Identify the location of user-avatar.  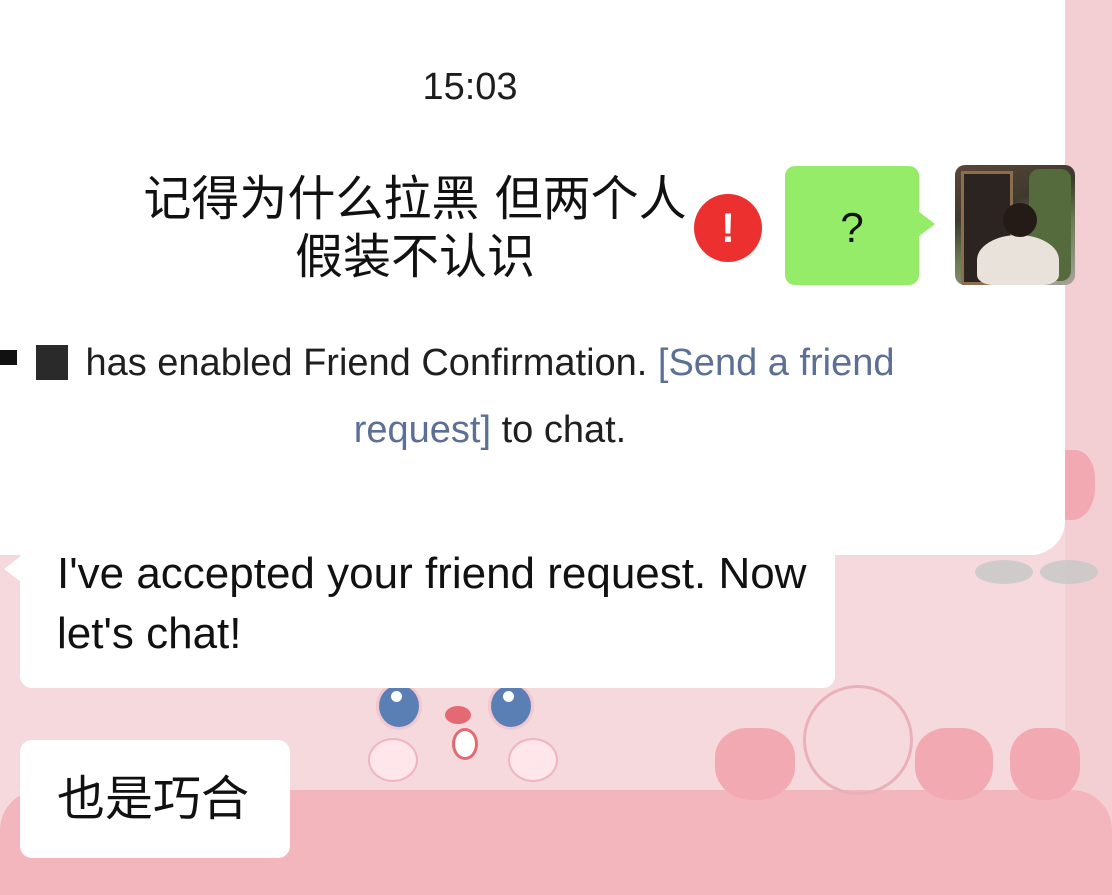
(1015, 225).